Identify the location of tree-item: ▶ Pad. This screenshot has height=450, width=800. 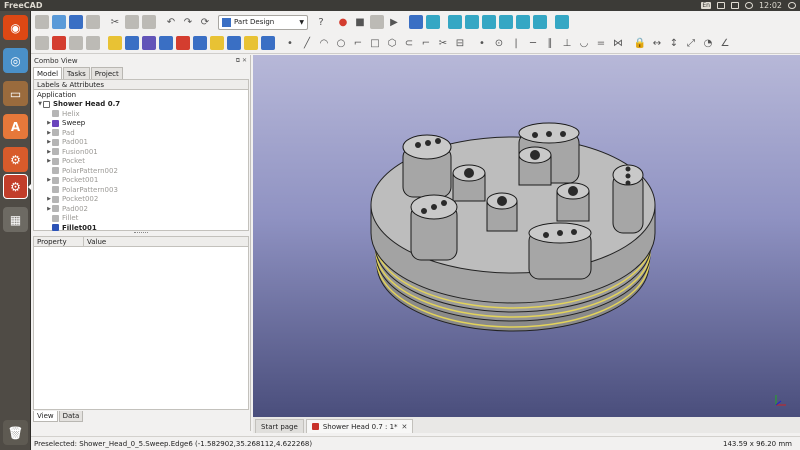
(141, 133).